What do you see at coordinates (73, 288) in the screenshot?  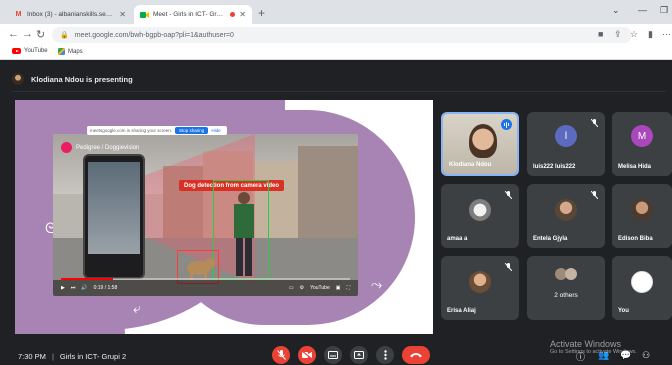 I see `next-icon: ⏭` at bounding box center [73, 288].